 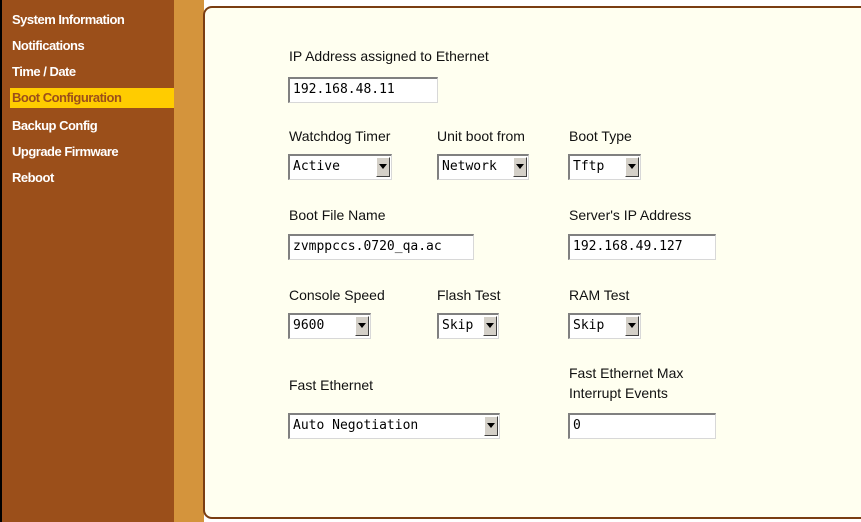 What do you see at coordinates (316, 166) in the screenshot?
I see `watchdog-timer-value: Active` at bounding box center [316, 166].